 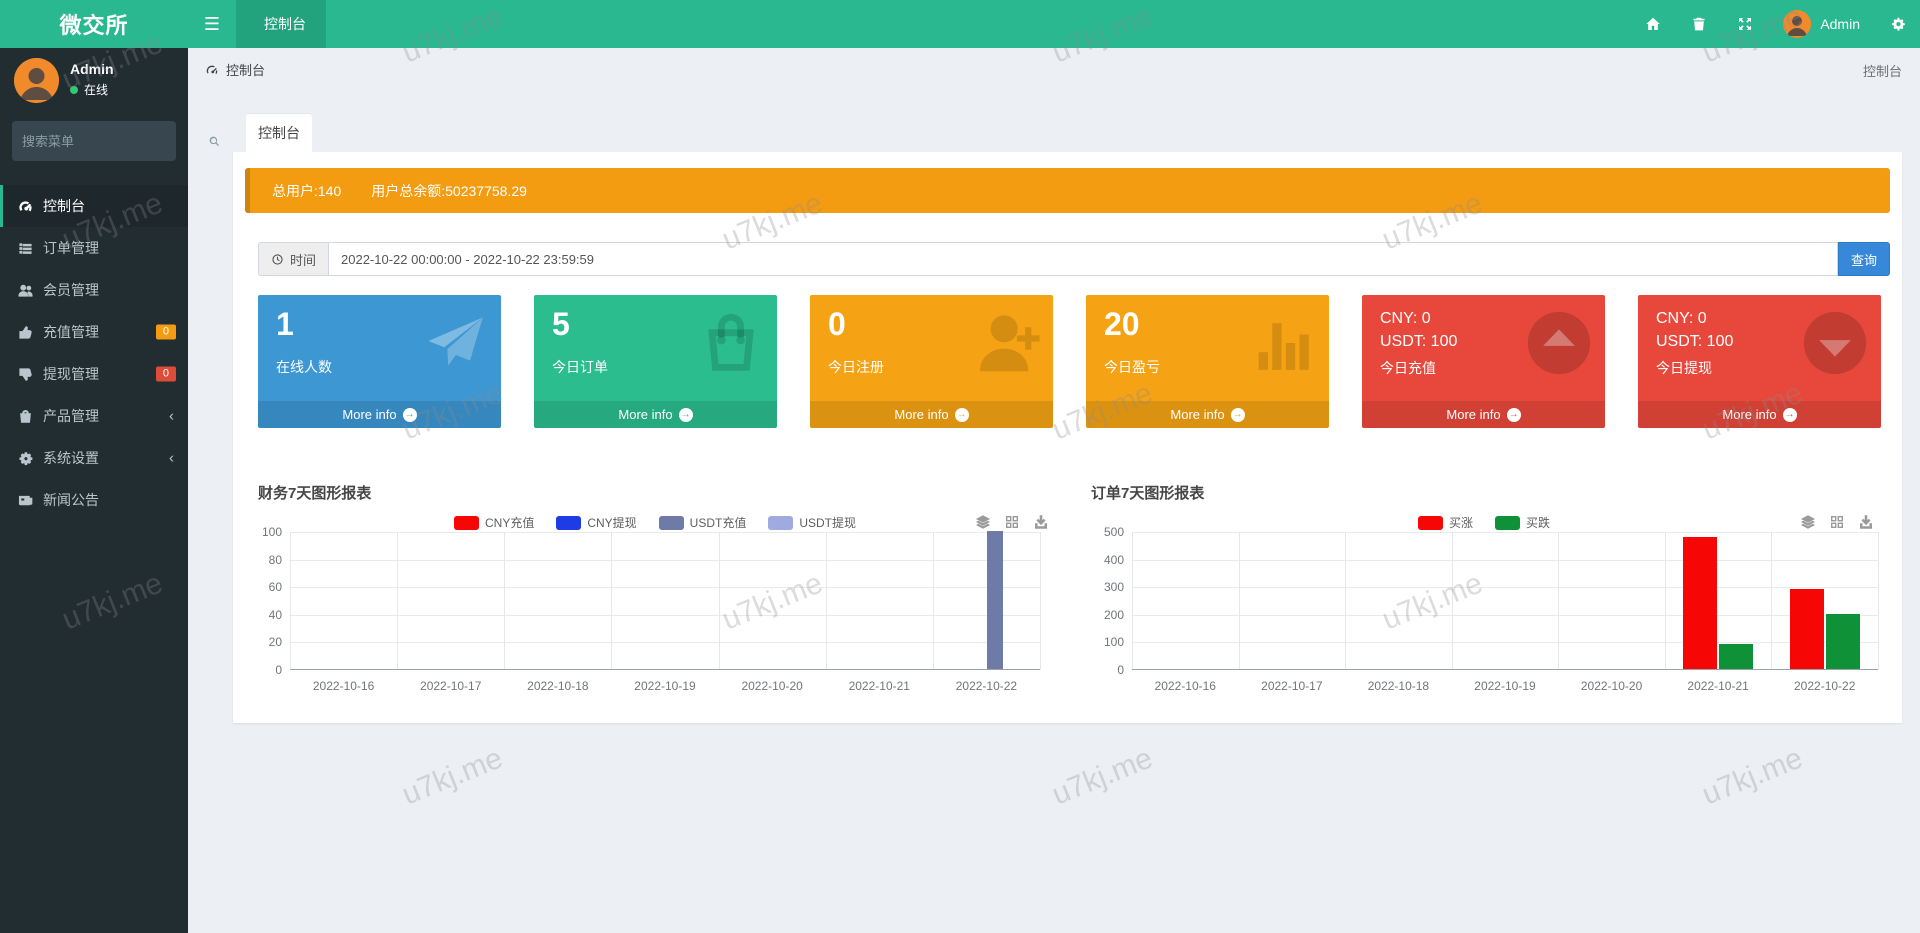 What do you see at coordinates (235, 69) in the screenshot?
I see `breadcrumb-current: 控制台` at bounding box center [235, 69].